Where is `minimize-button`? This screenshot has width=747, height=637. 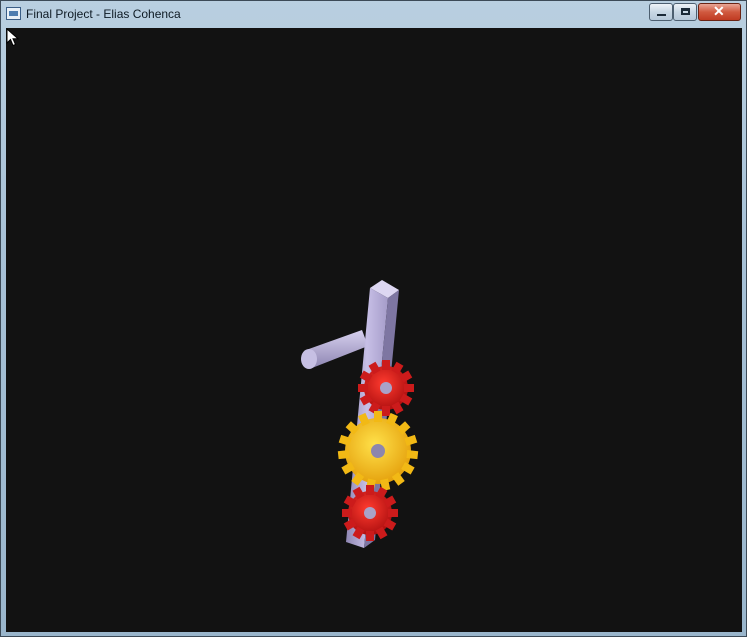
minimize-button is located at coordinates (661, 12).